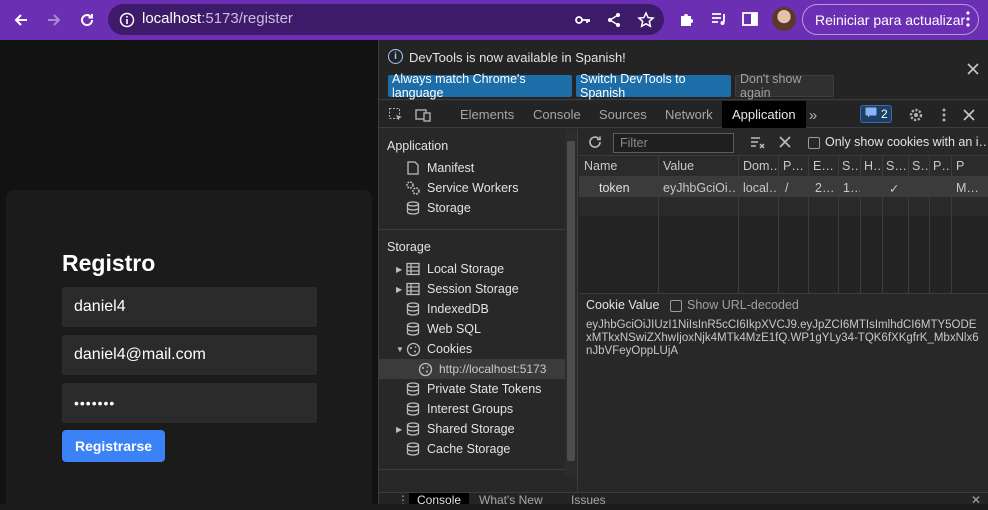  I want to click on side-panel-icon, so click(750, 19).